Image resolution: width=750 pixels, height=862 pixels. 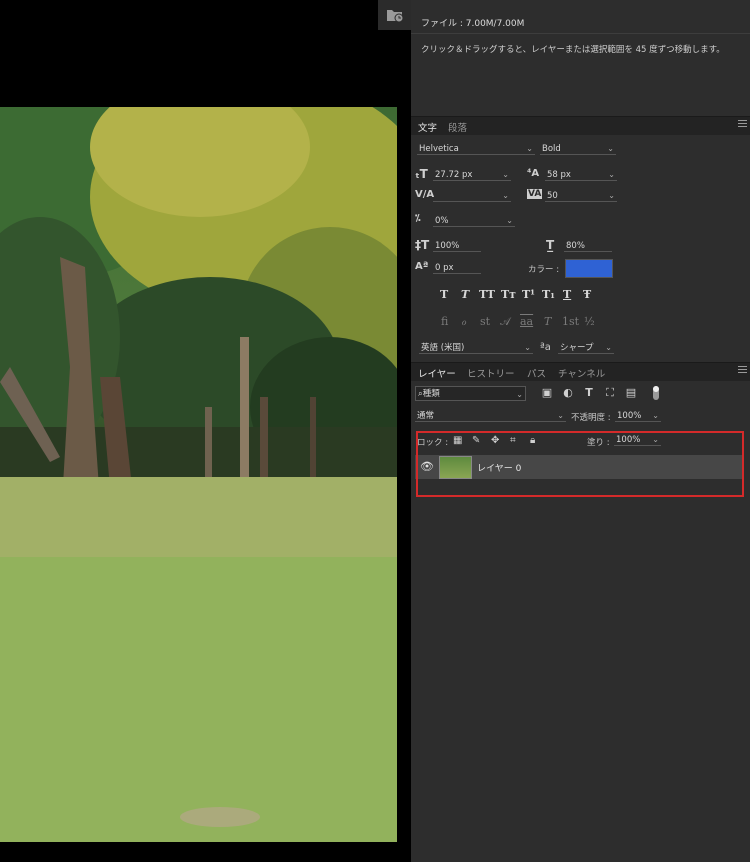 What do you see at coordinates (485, 321) in the screenshot?
I see `discretionary-ligature-button: st` at bounding box center [485, 321].